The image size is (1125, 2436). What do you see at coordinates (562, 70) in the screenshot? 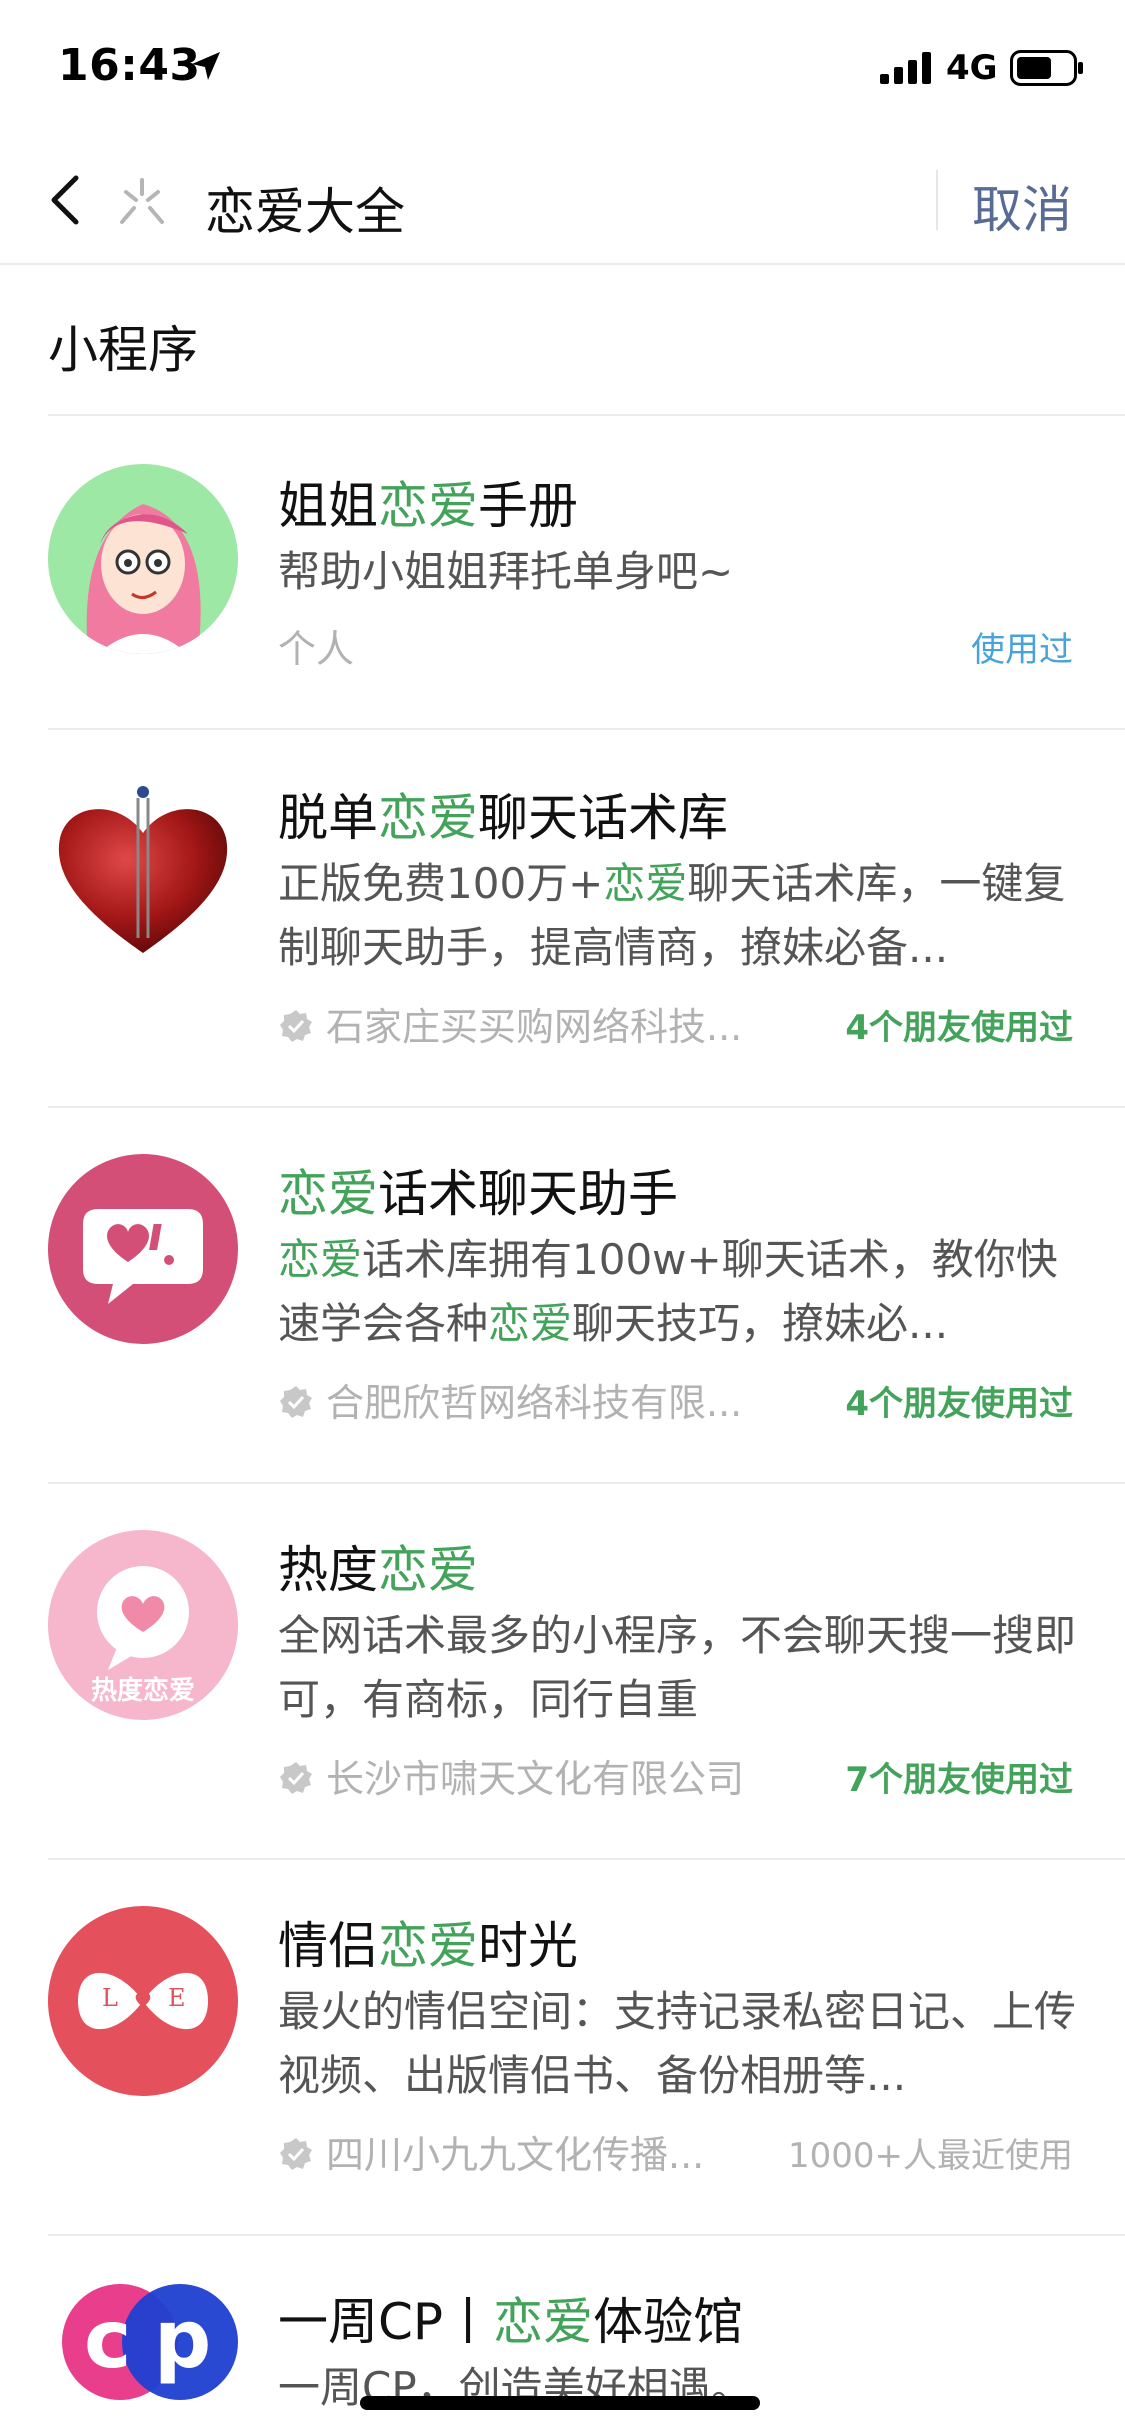
I see `status-bar: 16:43 4G` at bounding box center [562, 70].